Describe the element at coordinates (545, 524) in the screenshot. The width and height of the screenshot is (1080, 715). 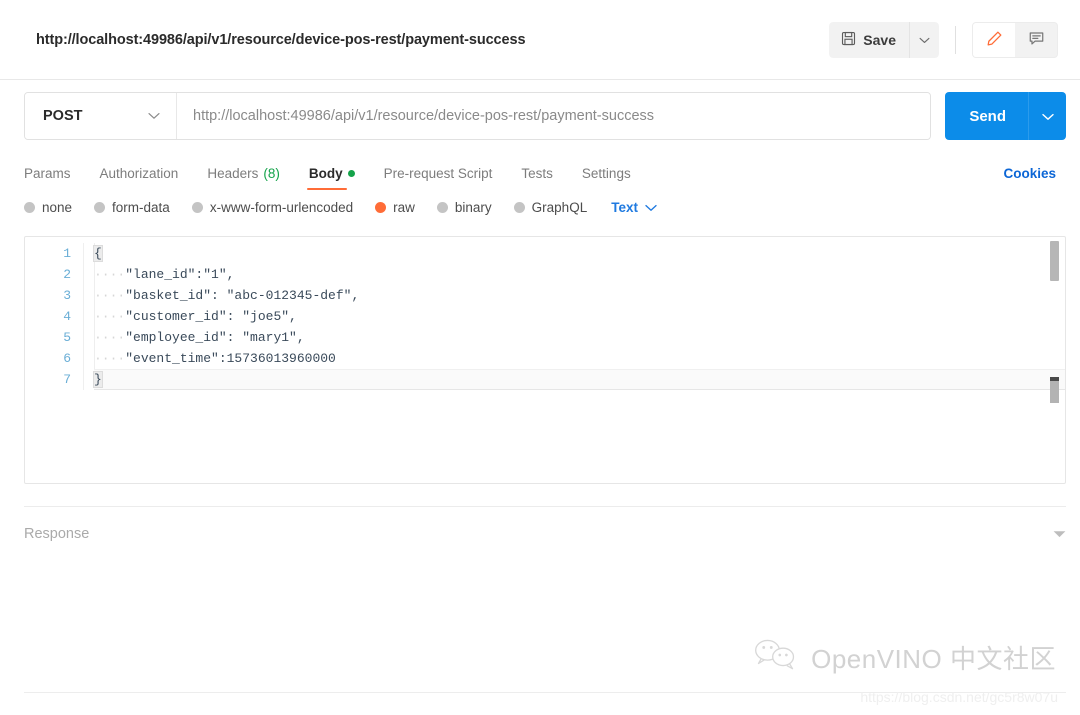
I see `response-header: Response` at that location.